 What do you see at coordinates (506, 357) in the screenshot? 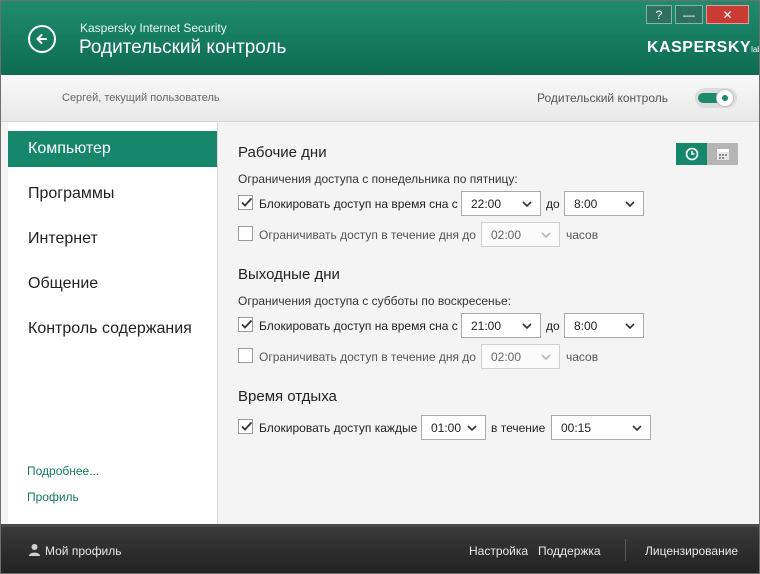
I see `weekend-daily-limit-value: 02:00` at bounding box center [506, 357].